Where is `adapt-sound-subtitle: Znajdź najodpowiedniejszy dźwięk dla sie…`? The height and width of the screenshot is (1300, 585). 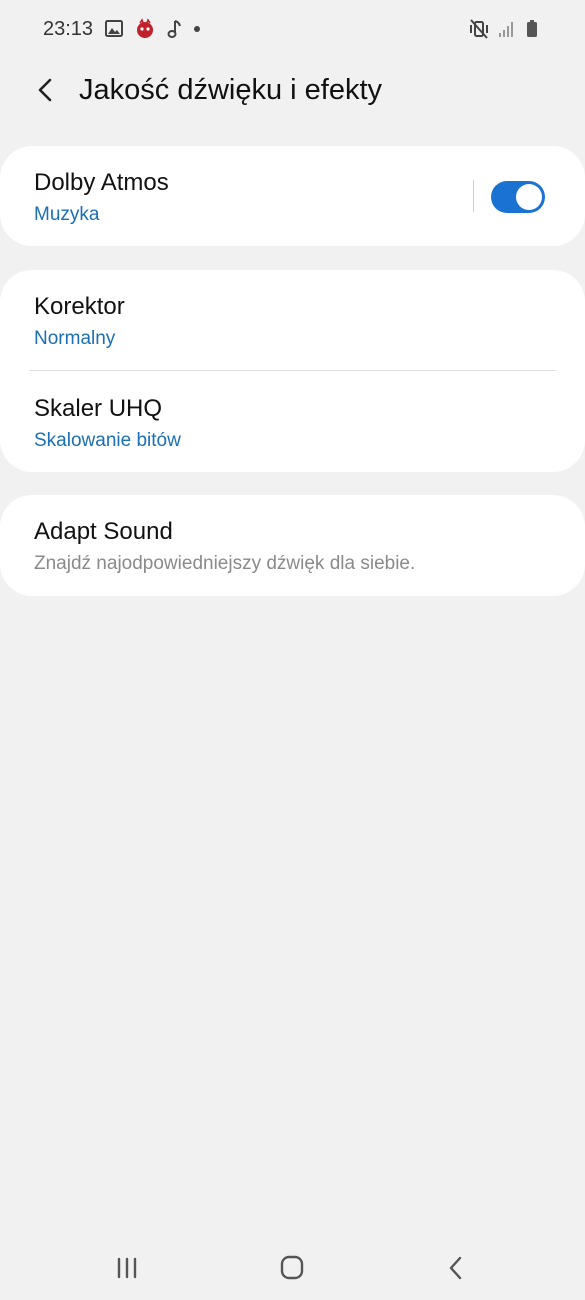 adapt-sound-subtitle: Znajdź najodpowiedniejszy dźwięk dla sie… is located at coordinates (225, 563).